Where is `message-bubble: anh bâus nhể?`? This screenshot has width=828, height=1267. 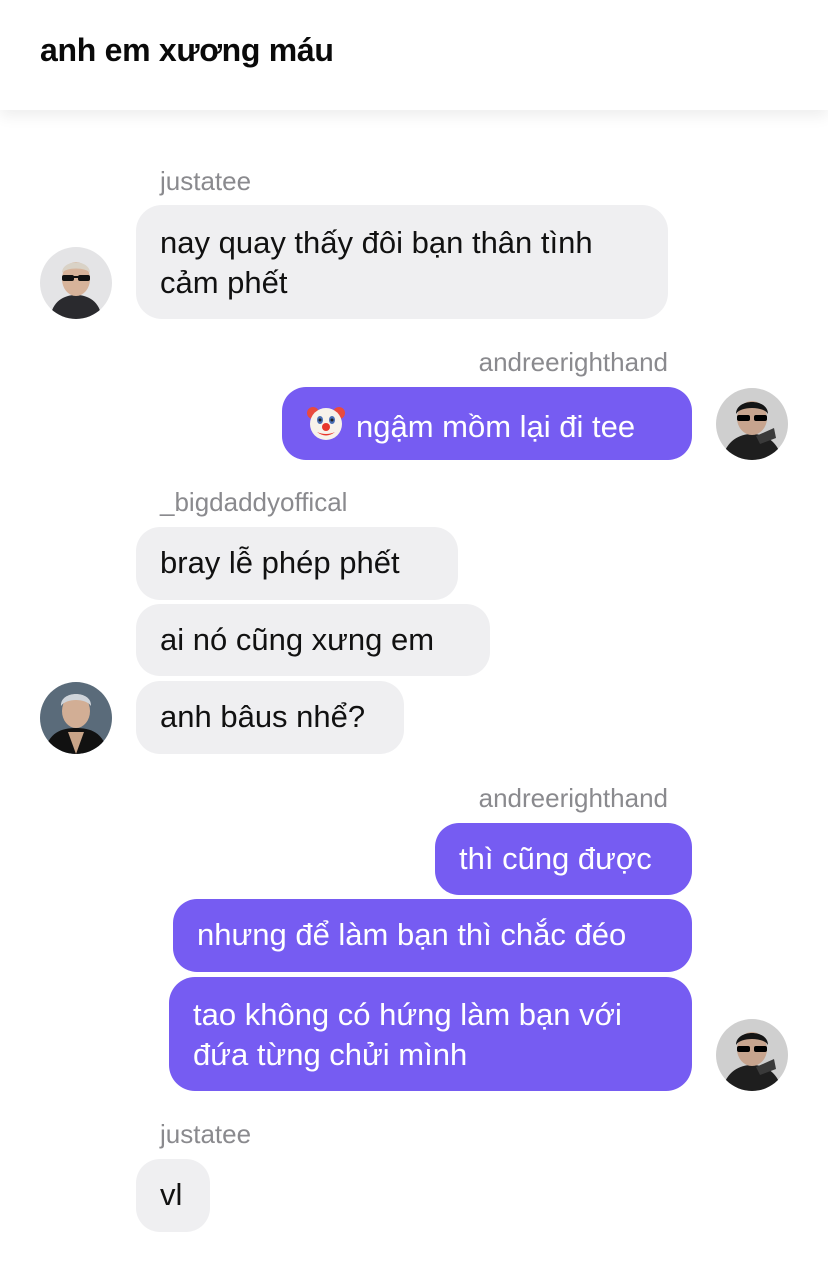
message-bubble: anh bâus nhể? is located at coordinates (270, 717).